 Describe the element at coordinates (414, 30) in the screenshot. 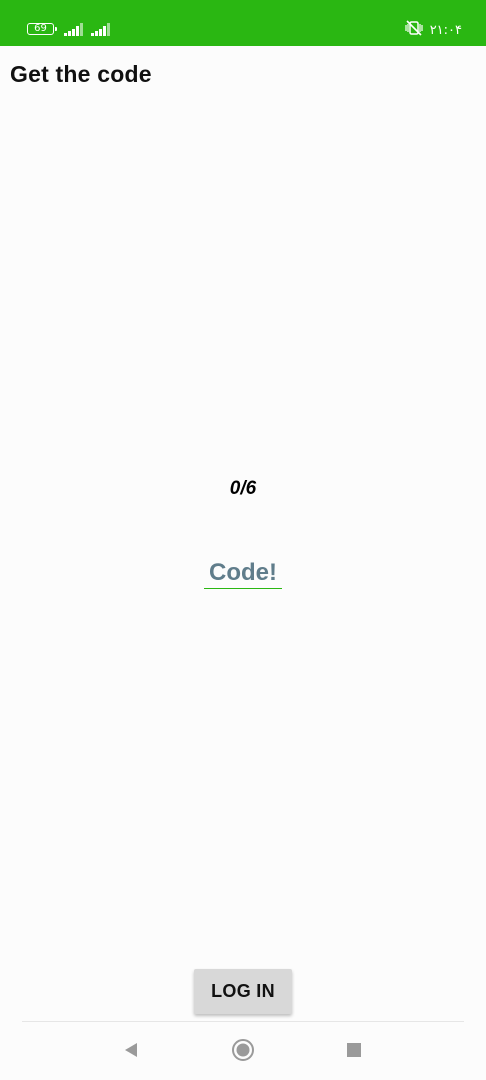

I see `vibrate-off-icon` at that location.